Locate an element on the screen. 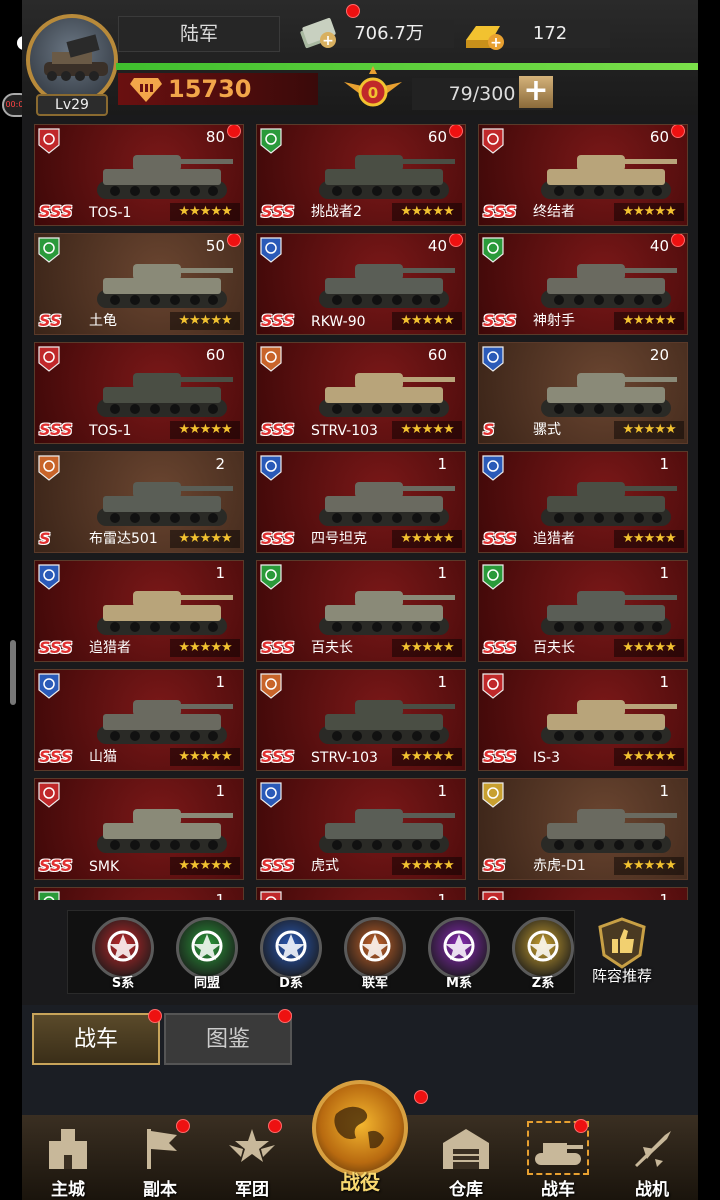  nav-battle-label: 战役 is located at coordinates (360, 1182).